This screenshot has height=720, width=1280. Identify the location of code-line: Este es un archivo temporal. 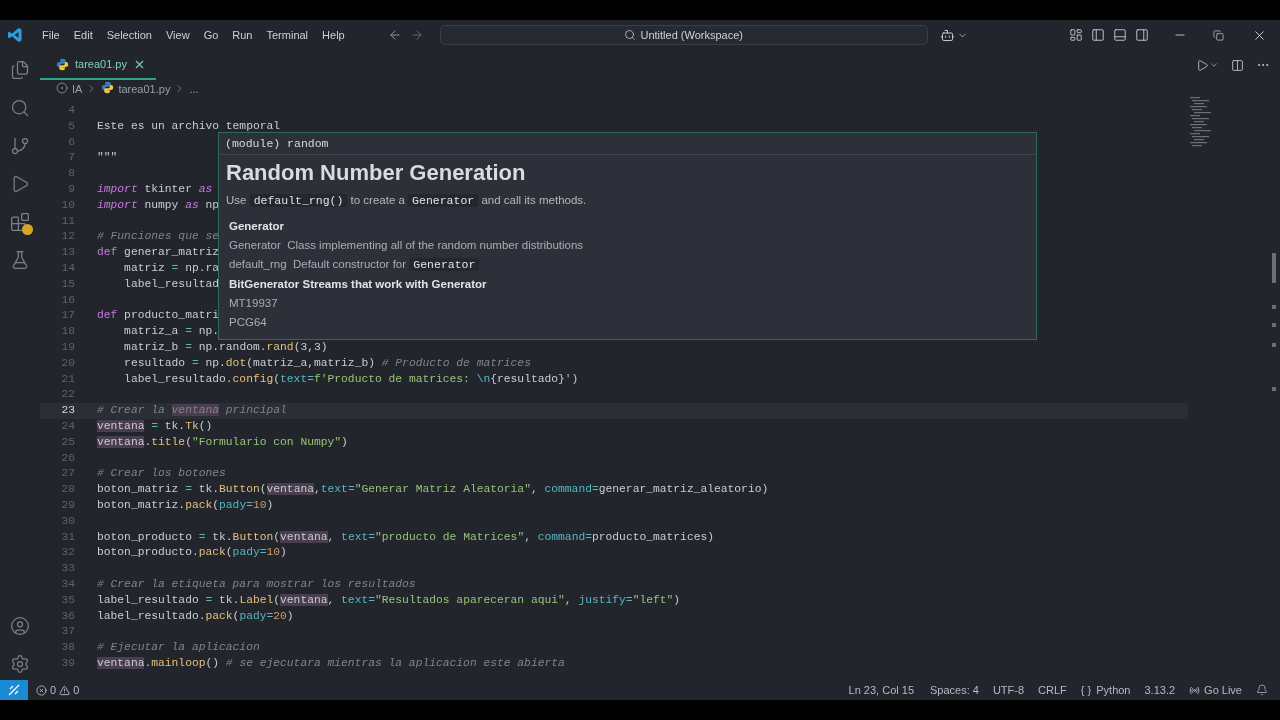
(189, 126).